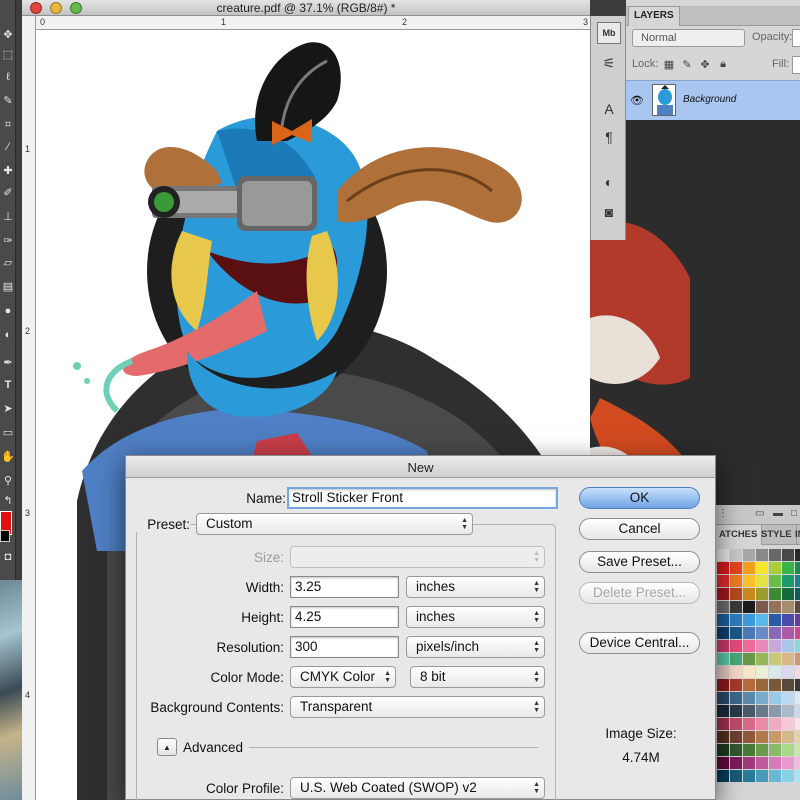 This screenshot has height=800, width=800. Describe the element at coordinates (477, 677) in the screenshot. I see `bit-depth-select: 8 bit ▲ ▼` at that location.